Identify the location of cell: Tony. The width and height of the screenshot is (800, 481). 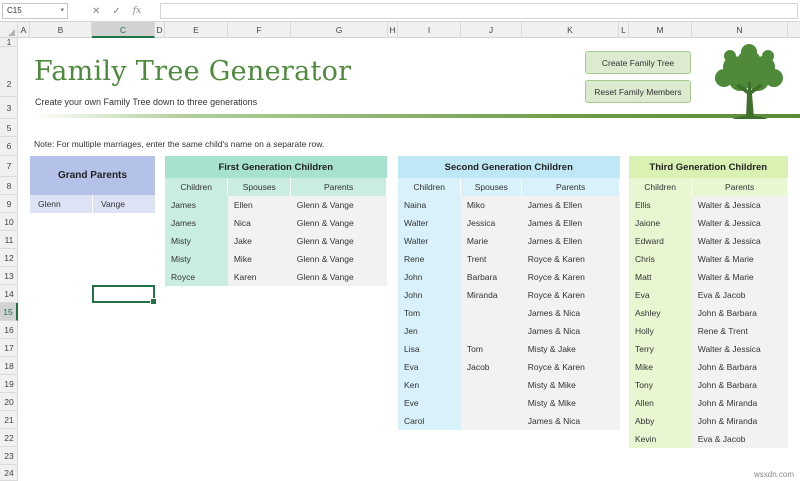
(660, 385).